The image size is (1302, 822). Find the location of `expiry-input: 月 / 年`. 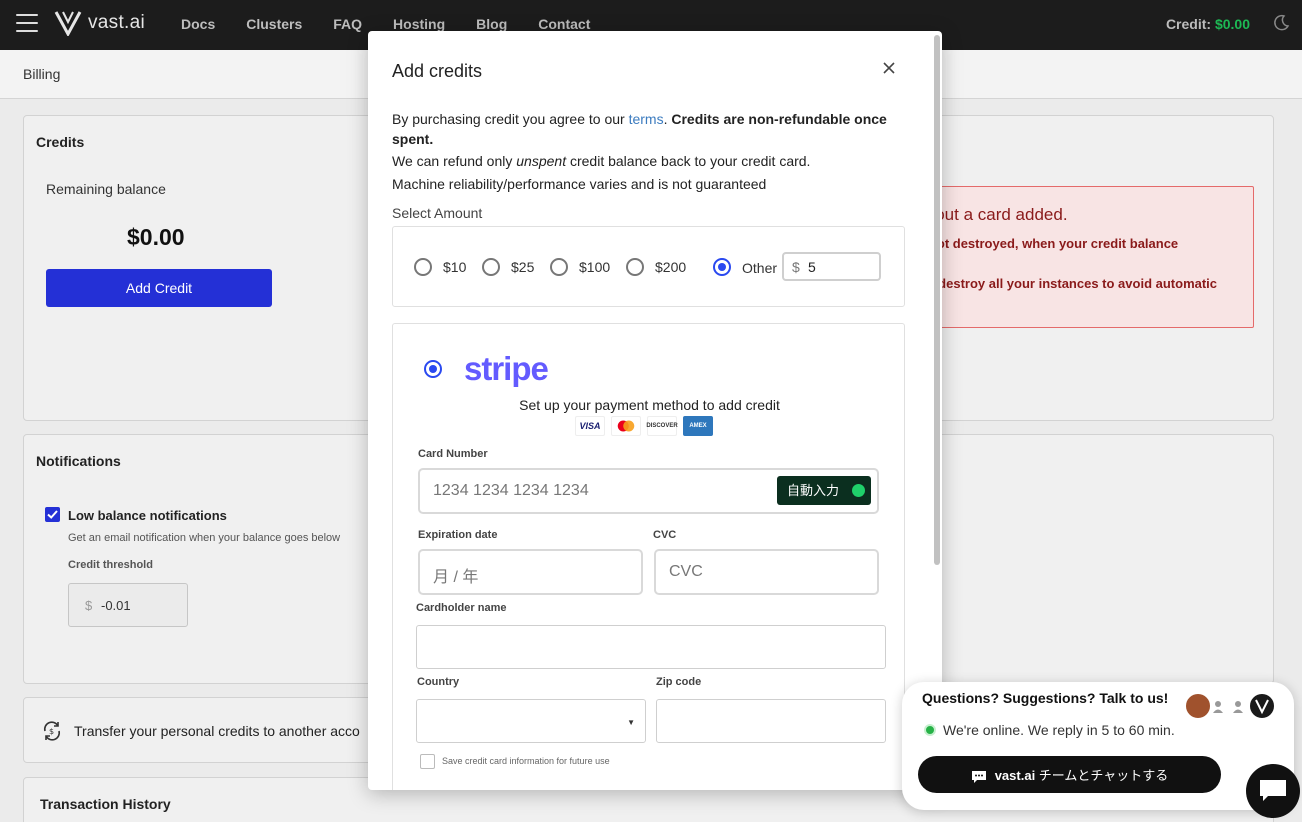

expiry-input: 月 / 年 is located at coordinates (530, 572).